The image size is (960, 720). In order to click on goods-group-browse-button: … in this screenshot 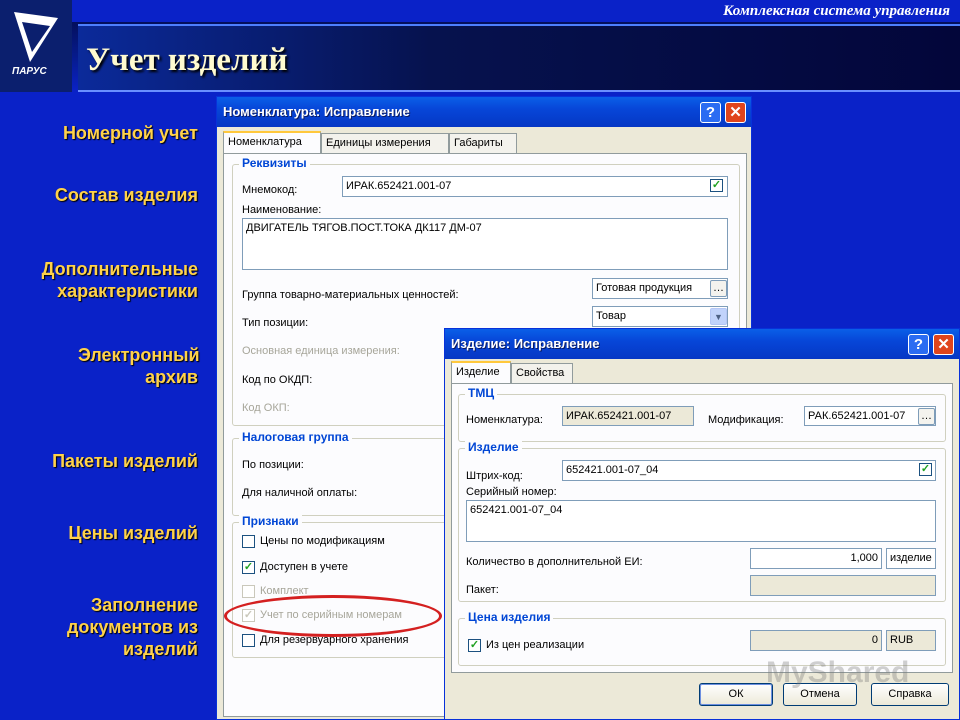, I will do `click(718, 288)`.